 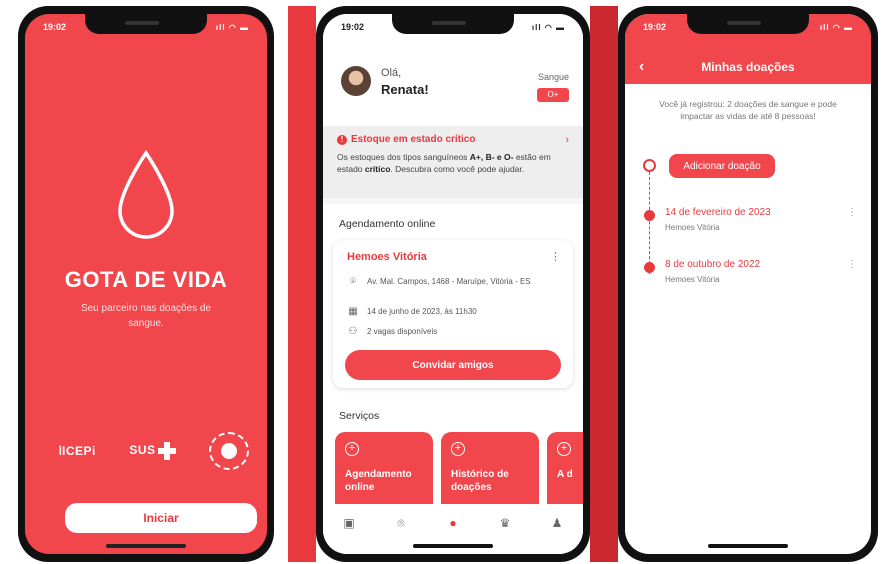 What do you see at coordinates (405, 89) in the screenshot?
I see `user-name: Renata!` at bounding box center [405, 89].